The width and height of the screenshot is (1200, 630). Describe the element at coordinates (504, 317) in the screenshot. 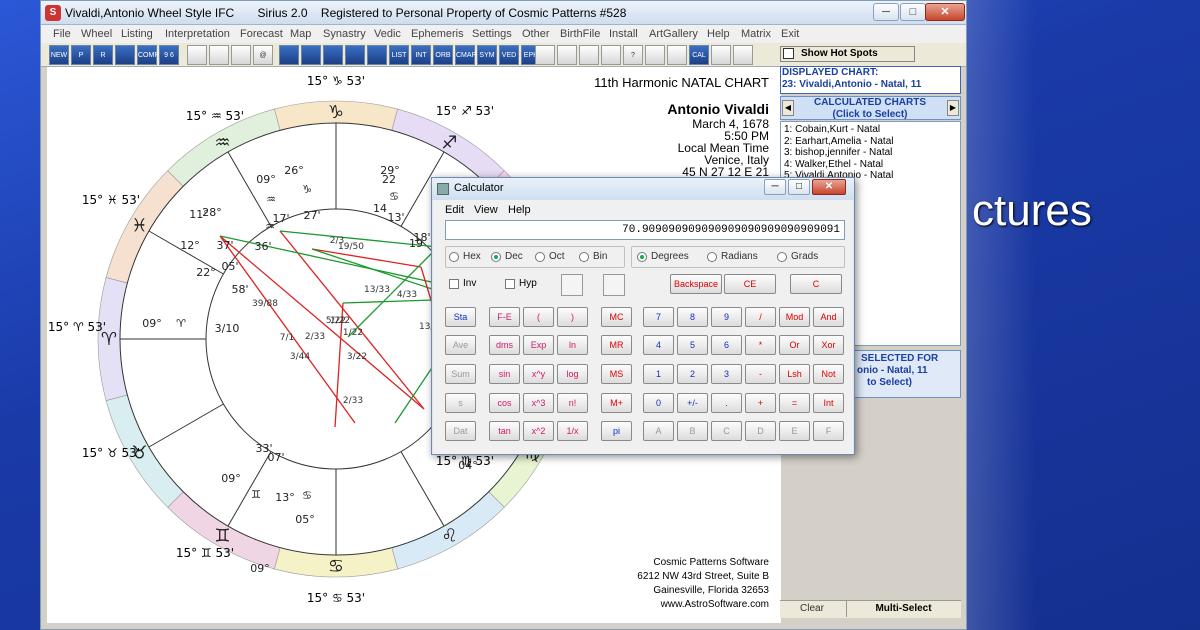

I see `calc-sci-button: F-E` at that location.